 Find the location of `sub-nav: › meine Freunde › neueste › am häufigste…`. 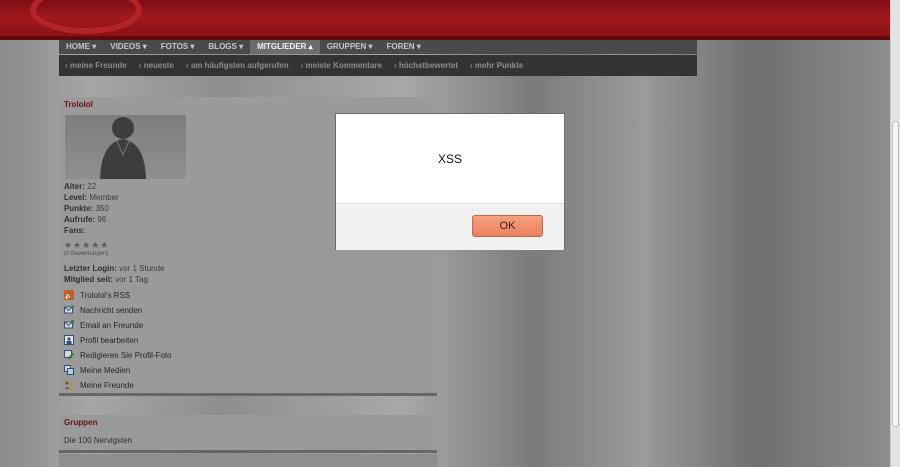

sub-nav: › meine Freunde › neueste › am häufigste… is located at coordinates (378, 65).